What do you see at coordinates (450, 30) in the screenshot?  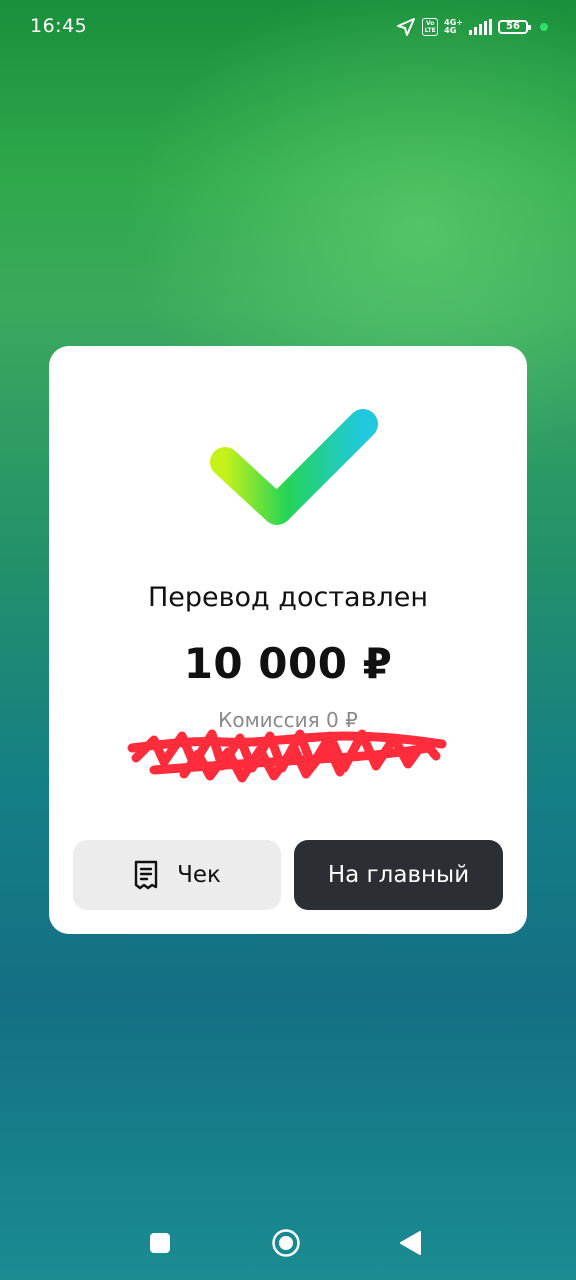 I see `network-type-bottom: 4G` at bounding box center [450, 30].